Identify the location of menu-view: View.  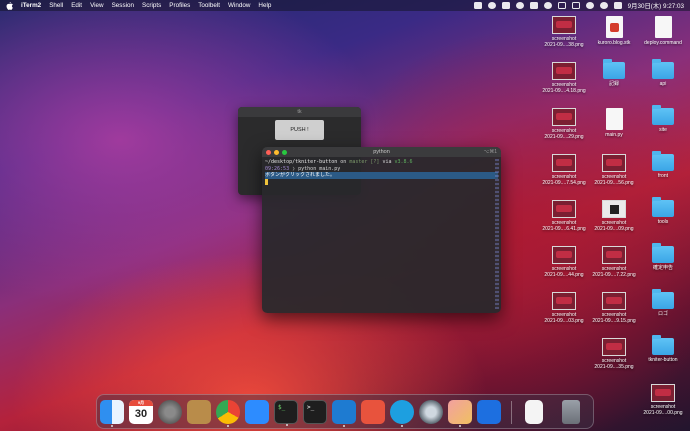
(97, 5).